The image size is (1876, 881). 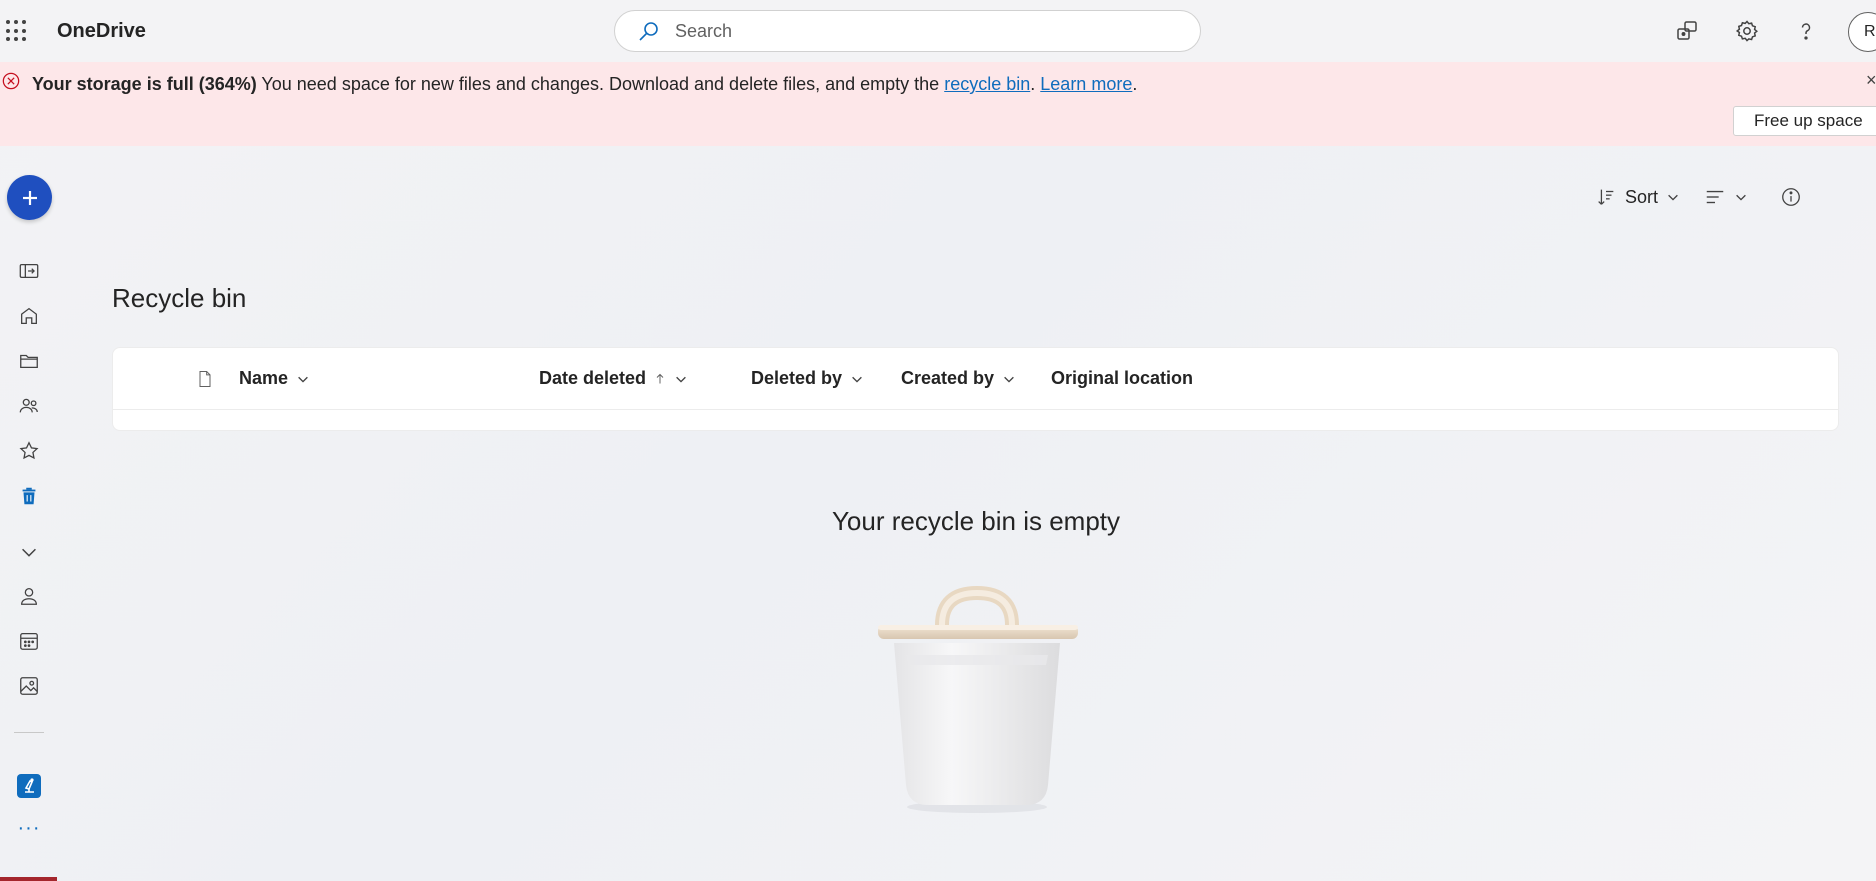 What do you see at coordinates (1862, 32) in the screenshot?
I see `avatar: R` at bounding box center [1862, 32].